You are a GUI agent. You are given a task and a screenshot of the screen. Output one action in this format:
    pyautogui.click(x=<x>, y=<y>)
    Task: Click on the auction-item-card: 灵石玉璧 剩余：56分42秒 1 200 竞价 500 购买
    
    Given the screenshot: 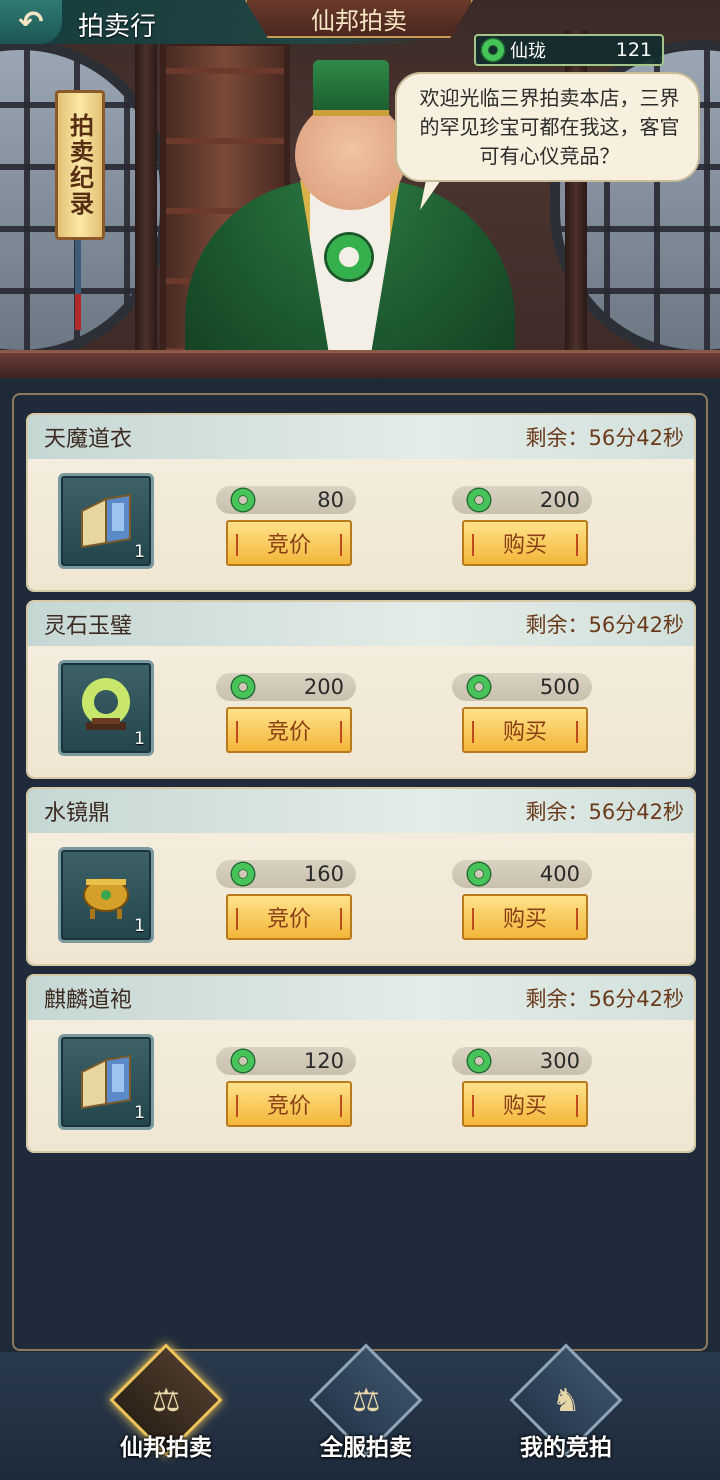 What is the action you would take?
    pyautogui.click(x=361, y=689)
    